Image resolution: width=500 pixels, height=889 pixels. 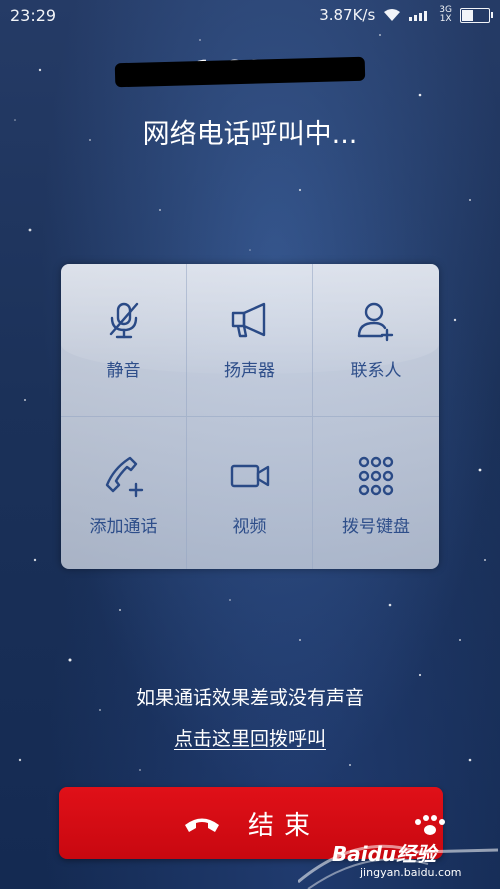 I want to click on video-button: 视频, so click(x=250, y=492).